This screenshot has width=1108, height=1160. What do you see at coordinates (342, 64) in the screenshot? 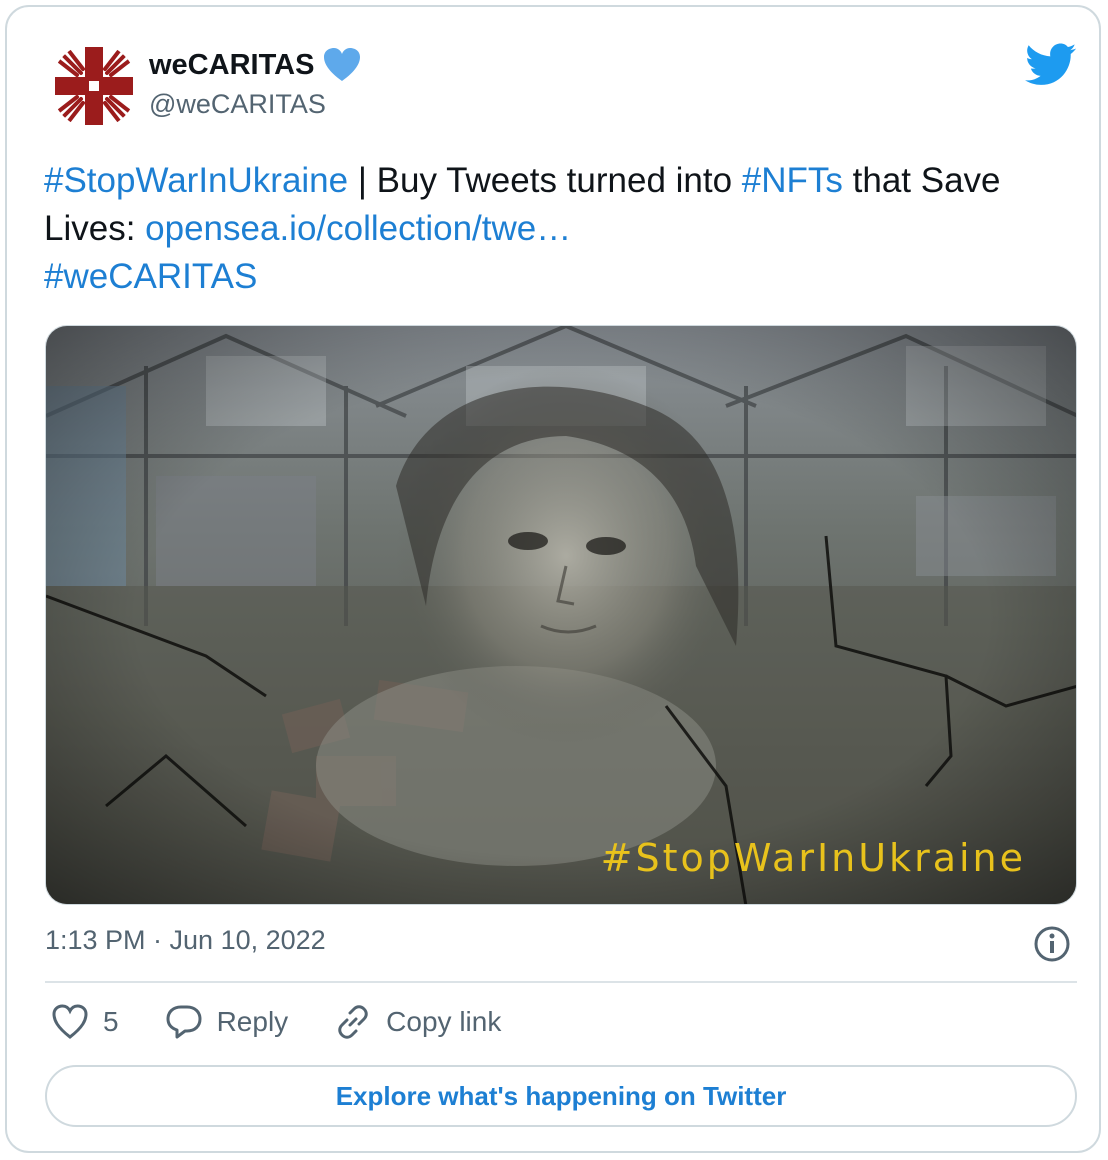
I see `verified-heart-icon` at bounding box center [342, 64].